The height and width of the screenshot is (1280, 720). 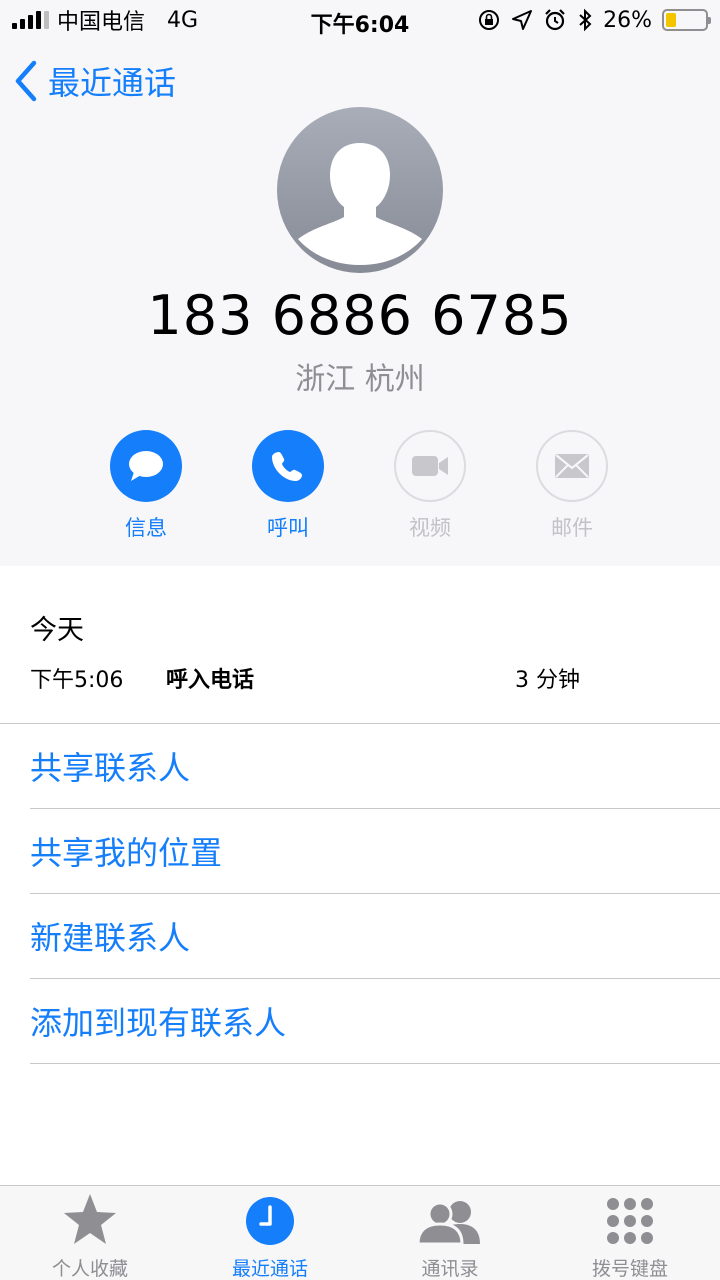 I want to click on call-label: 呼叫, so click(x=288, y=528).